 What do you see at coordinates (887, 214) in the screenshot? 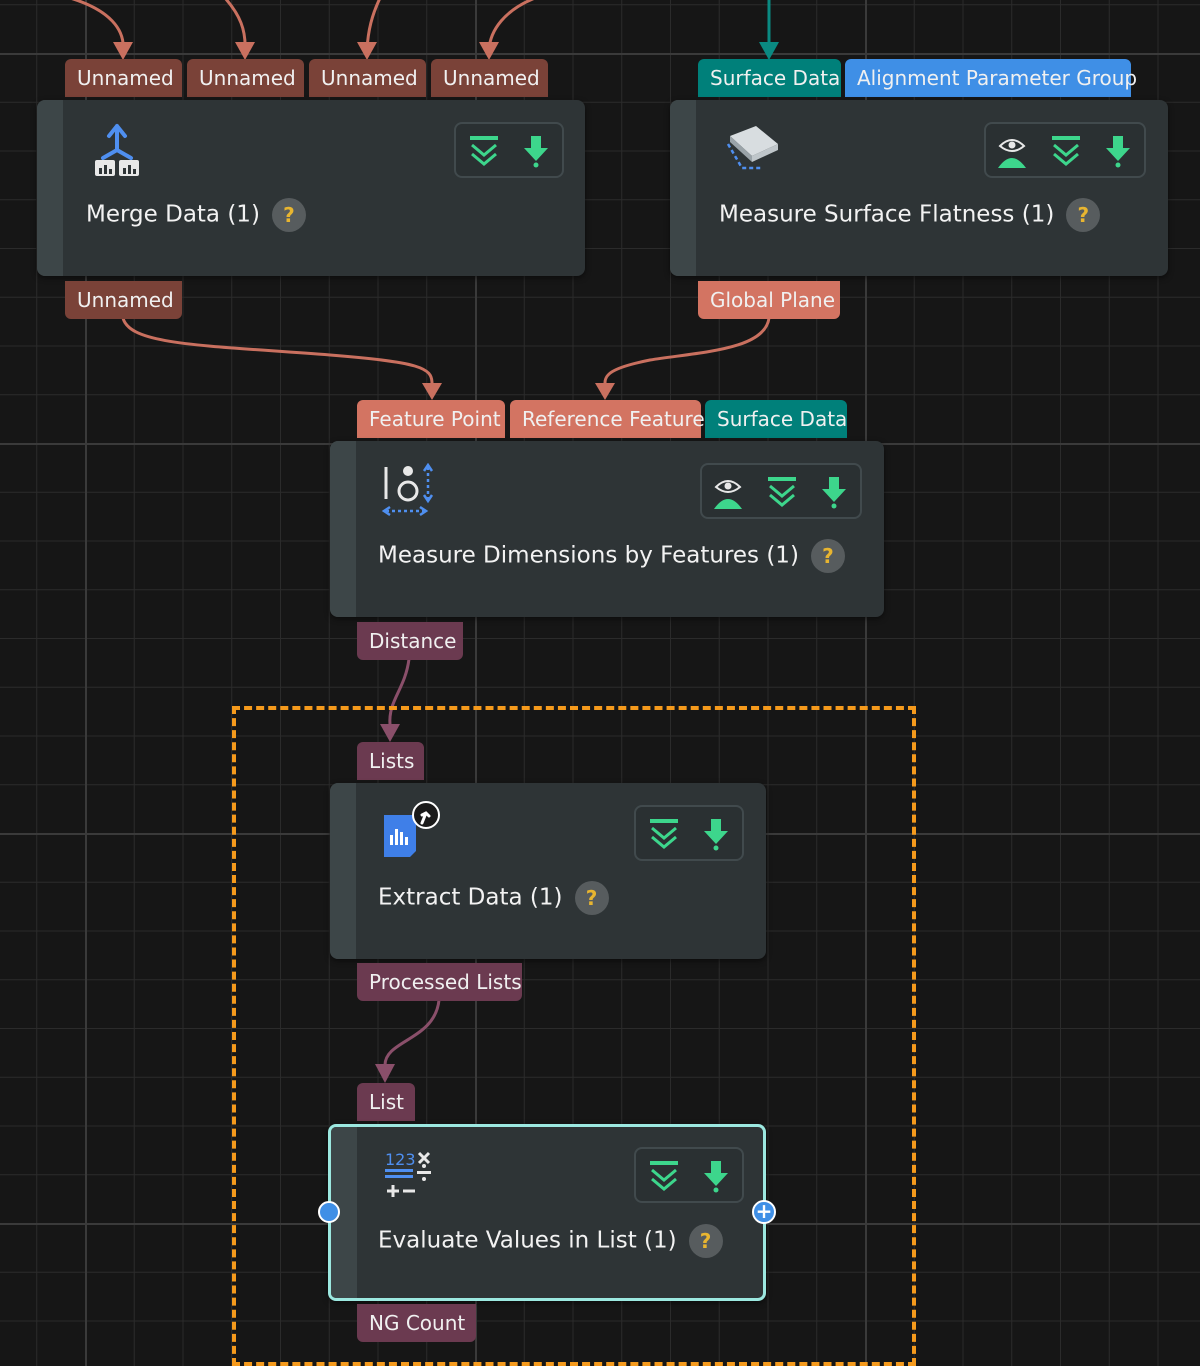
I see `node-title-text: Measure Surface Flatness (1)` at bounding box center [887, 214].